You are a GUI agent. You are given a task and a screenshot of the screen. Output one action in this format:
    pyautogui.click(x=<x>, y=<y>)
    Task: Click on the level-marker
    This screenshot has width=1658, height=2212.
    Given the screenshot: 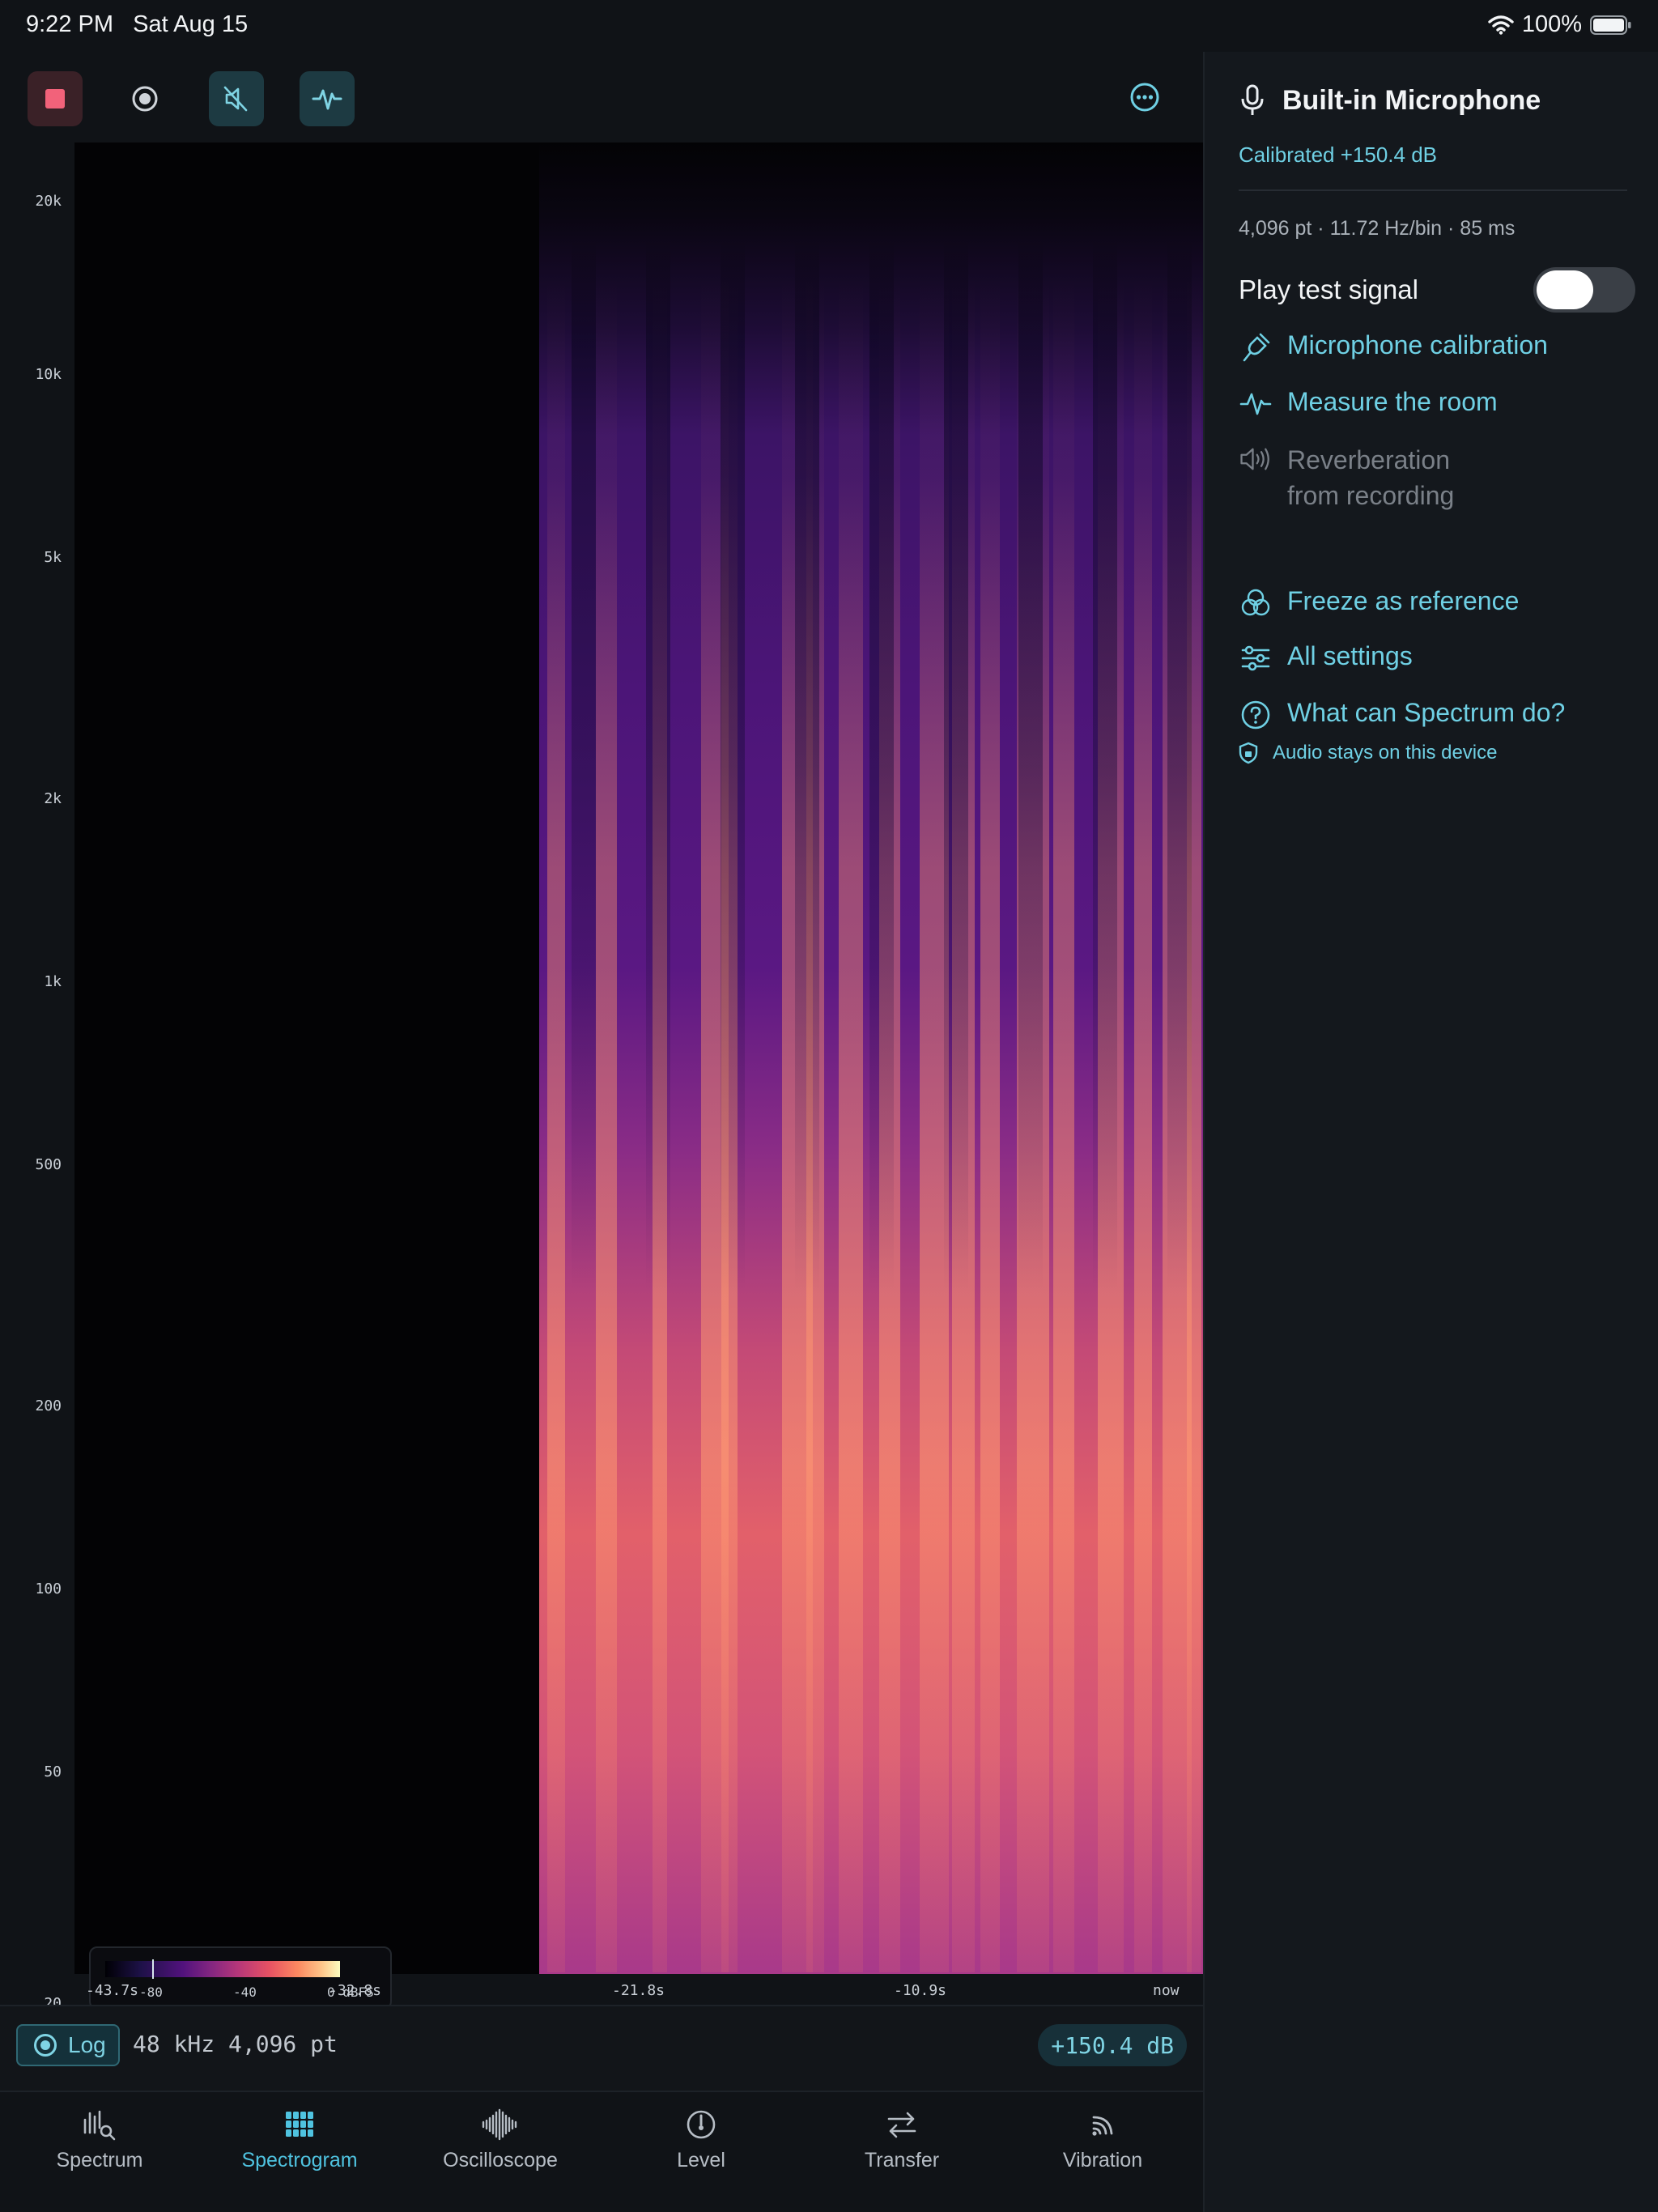 What is the action you would take?
    pyautogui.click(x=153, y=1969)
    